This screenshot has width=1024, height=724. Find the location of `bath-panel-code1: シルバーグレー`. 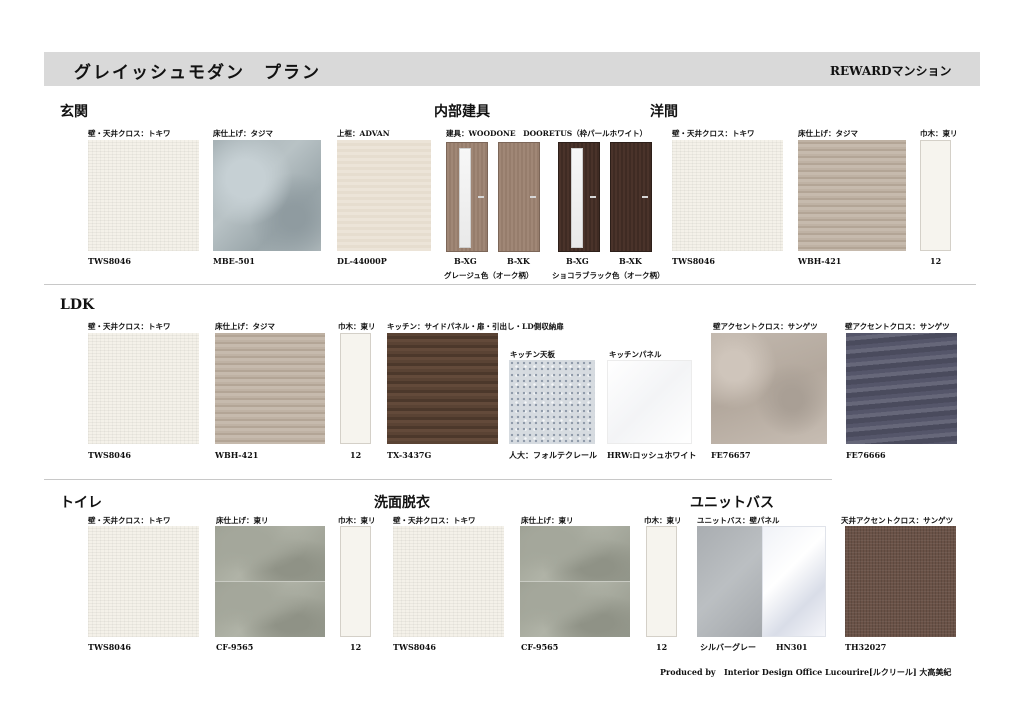

bath-panel-code1: シルバーグレー is located at coordinates (728, 647).